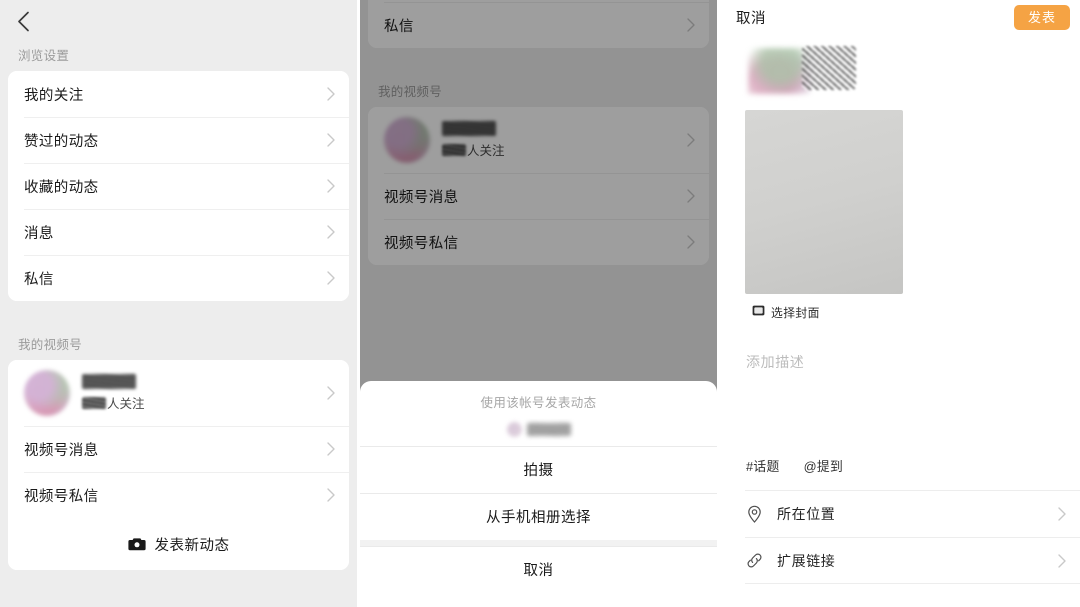 This screenshot has width=1080, height=607. Describe the element at coordinates (775, 362) in the screenshot. I see `description-input: 添加描述` at that location.